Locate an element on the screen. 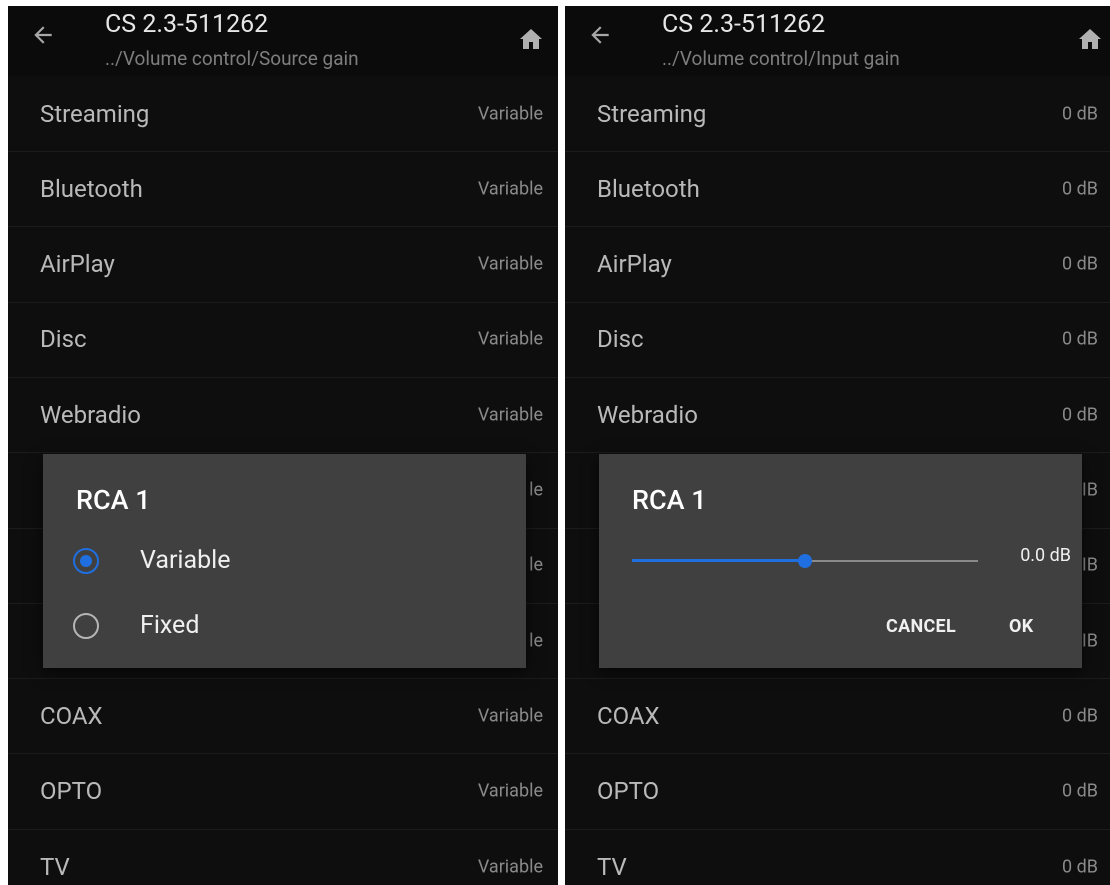 Image resolution: width=1110 pixels, height=885 pixels. list-item: Webradio Variable is located at coordinates (283, 415).